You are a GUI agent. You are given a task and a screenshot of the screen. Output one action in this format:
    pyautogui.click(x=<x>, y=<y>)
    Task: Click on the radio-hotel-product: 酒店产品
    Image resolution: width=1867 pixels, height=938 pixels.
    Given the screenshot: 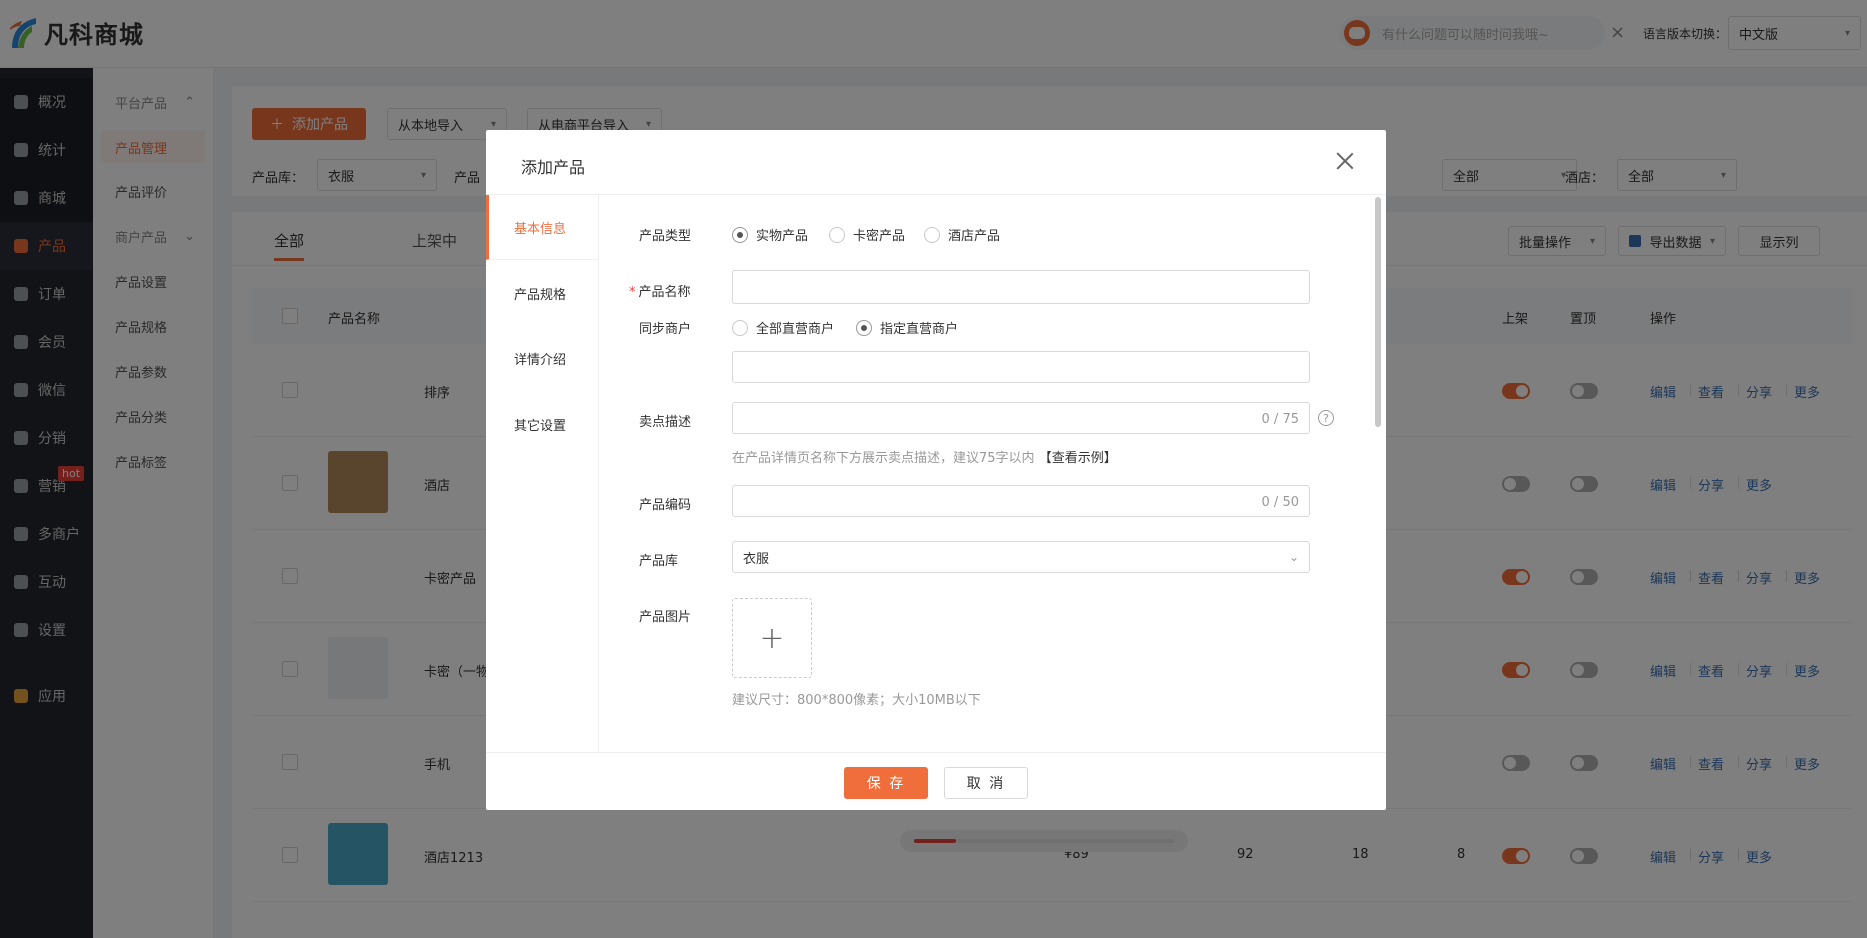 What is the action you would take?
    pyautogui.click(x=962, y=234)
    